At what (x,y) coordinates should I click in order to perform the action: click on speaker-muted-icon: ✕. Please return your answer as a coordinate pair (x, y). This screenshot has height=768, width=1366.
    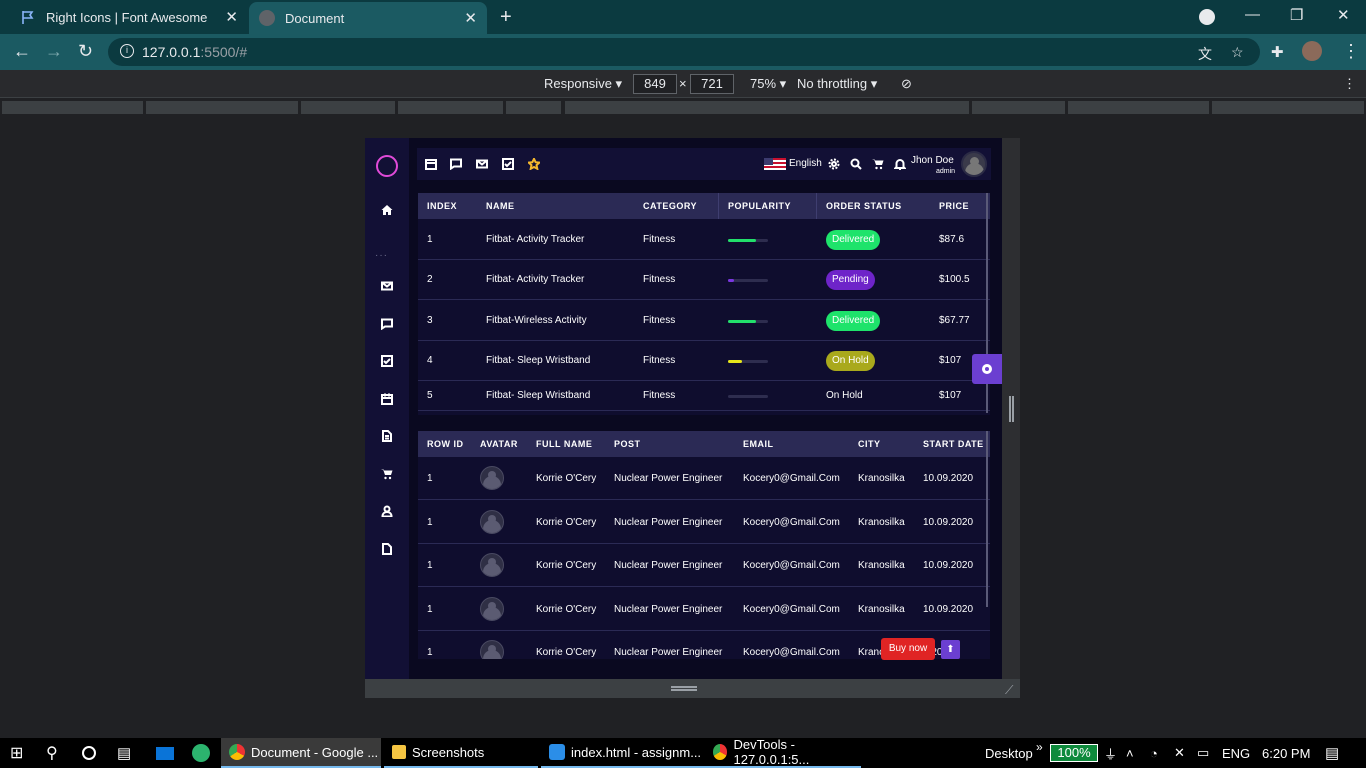
    Looking at the image, I should click on (1179, 753).